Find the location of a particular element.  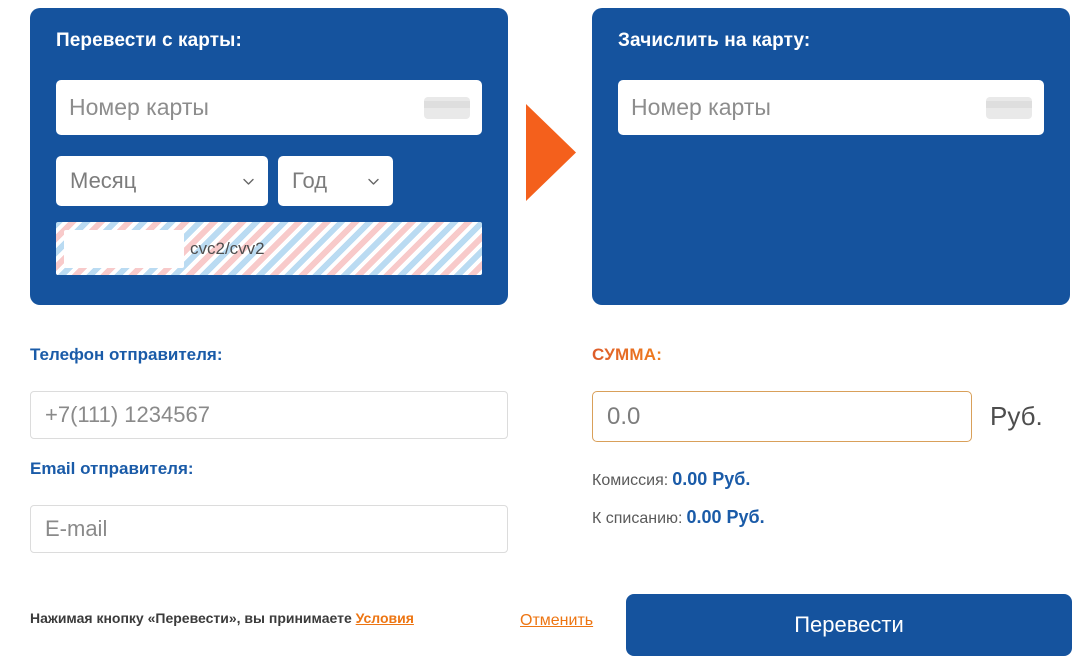

to-card-panel-title: Зачислить на карту: is located at coordinates (714, 40).